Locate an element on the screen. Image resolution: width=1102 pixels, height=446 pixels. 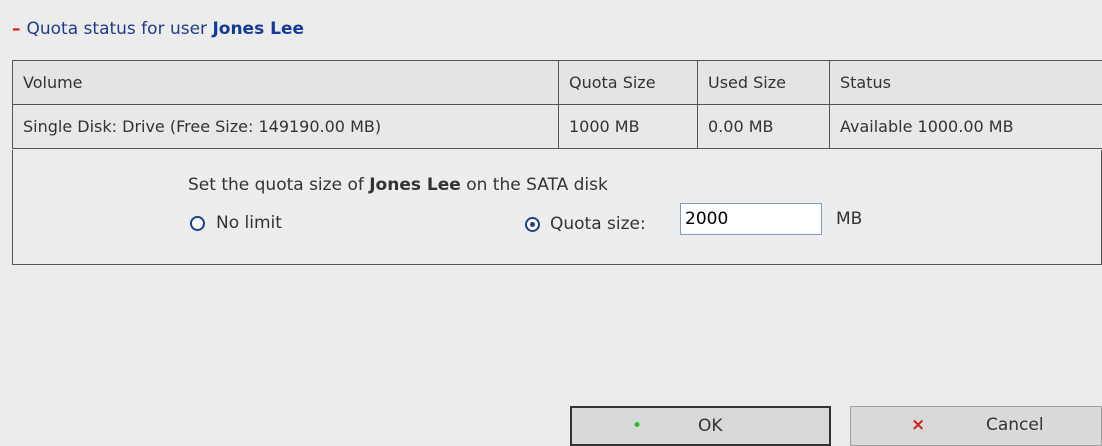
column-header-status: Status is located at coordinates (966, 83).